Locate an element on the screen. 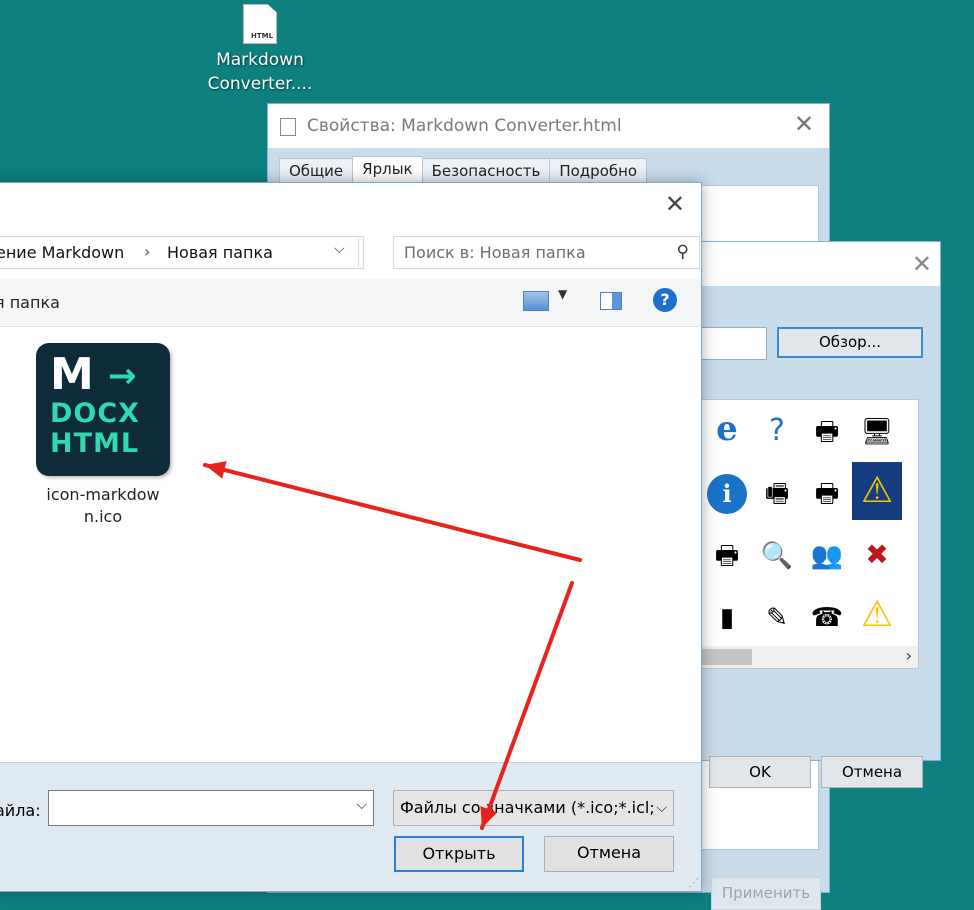  filter-value: Файлы со значками (*.ico;*.icl;* is located at coordinates (531, 807).